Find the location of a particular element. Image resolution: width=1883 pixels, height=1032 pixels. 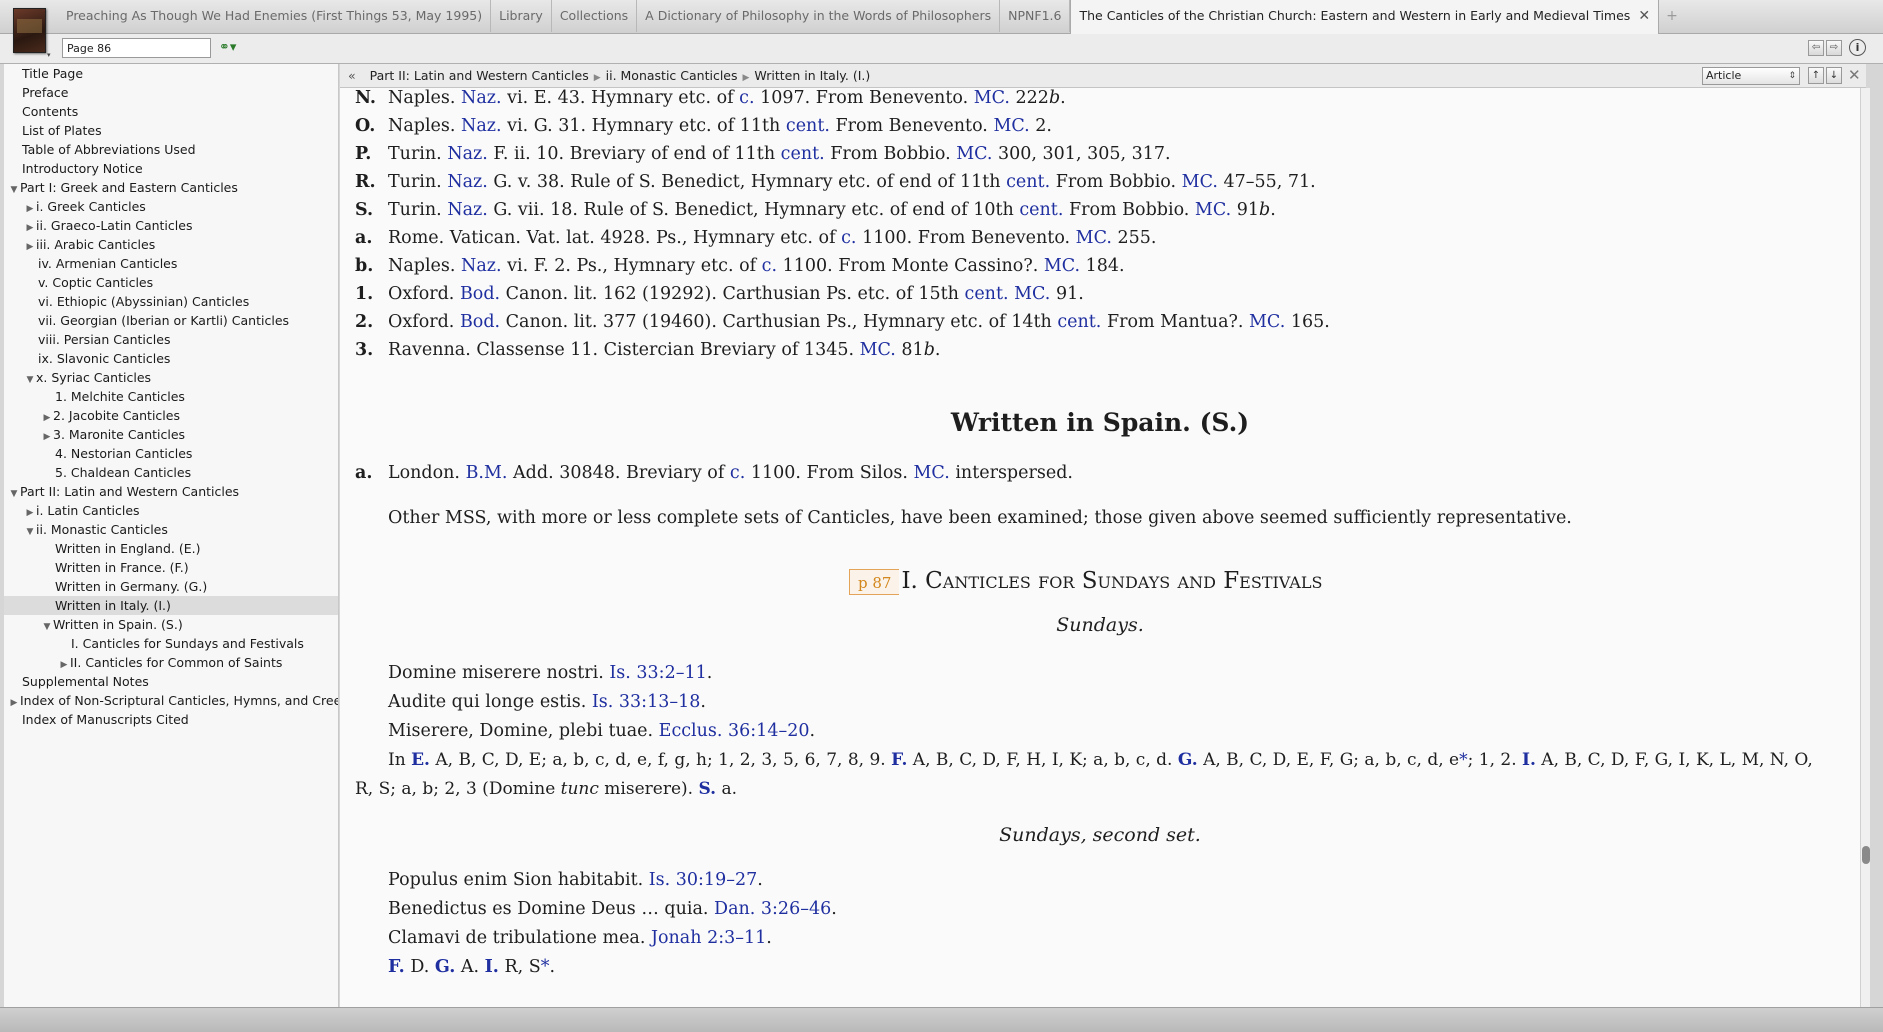

toc-item: ▼ ii. Monastic Canticles is located at coordinates (96, 529).